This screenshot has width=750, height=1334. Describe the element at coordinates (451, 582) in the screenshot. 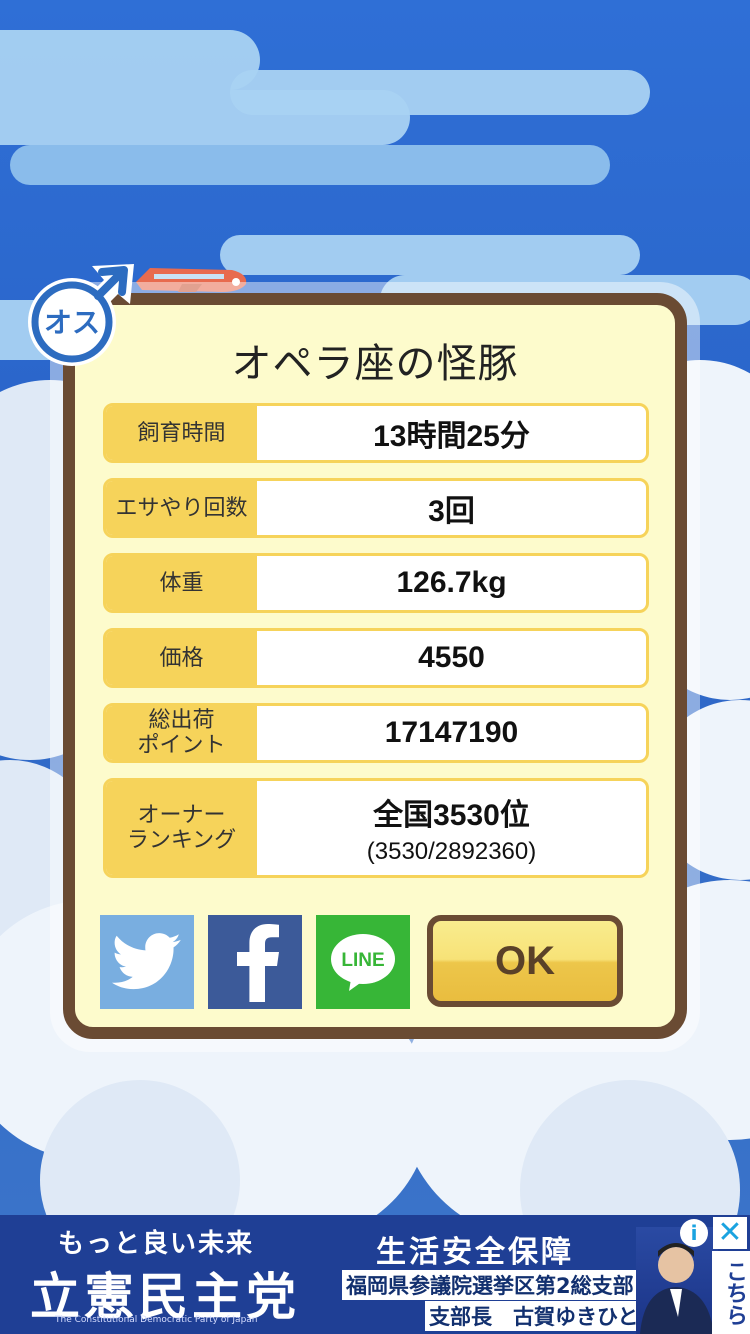

I see `stat-value: 126.7kg` at that location.